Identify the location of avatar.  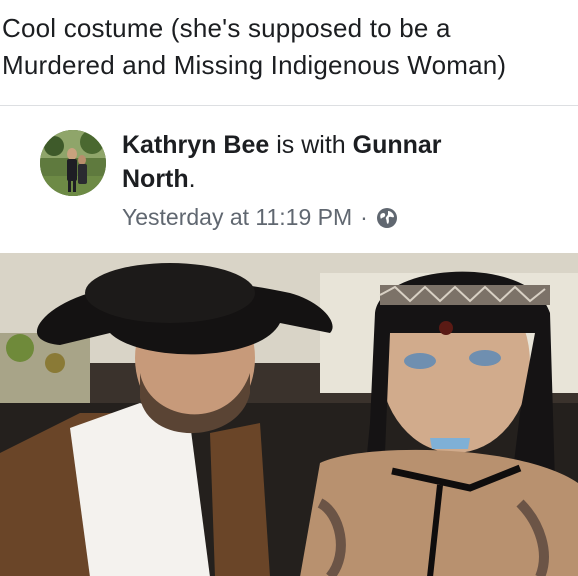
(73, 163).